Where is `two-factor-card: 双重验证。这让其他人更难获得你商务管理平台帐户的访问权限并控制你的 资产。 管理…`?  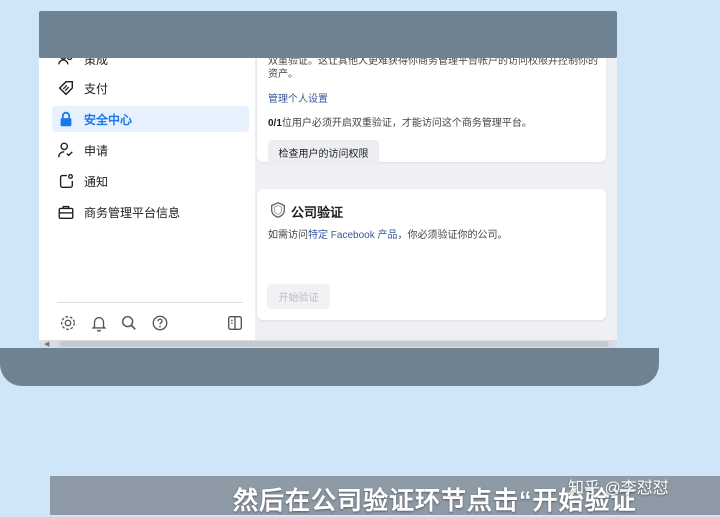
two-factor-card: 双重验证。这让其他人更难获得你商务管理平台帐户的访问权限并控制你的 资产。 管理… is located at coordinates (431, 111).